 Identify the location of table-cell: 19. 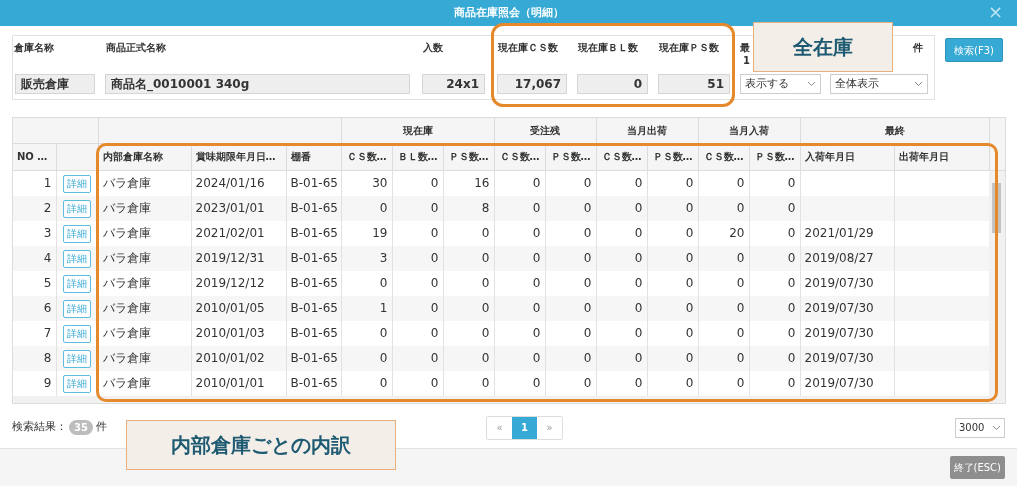
(366, 233).